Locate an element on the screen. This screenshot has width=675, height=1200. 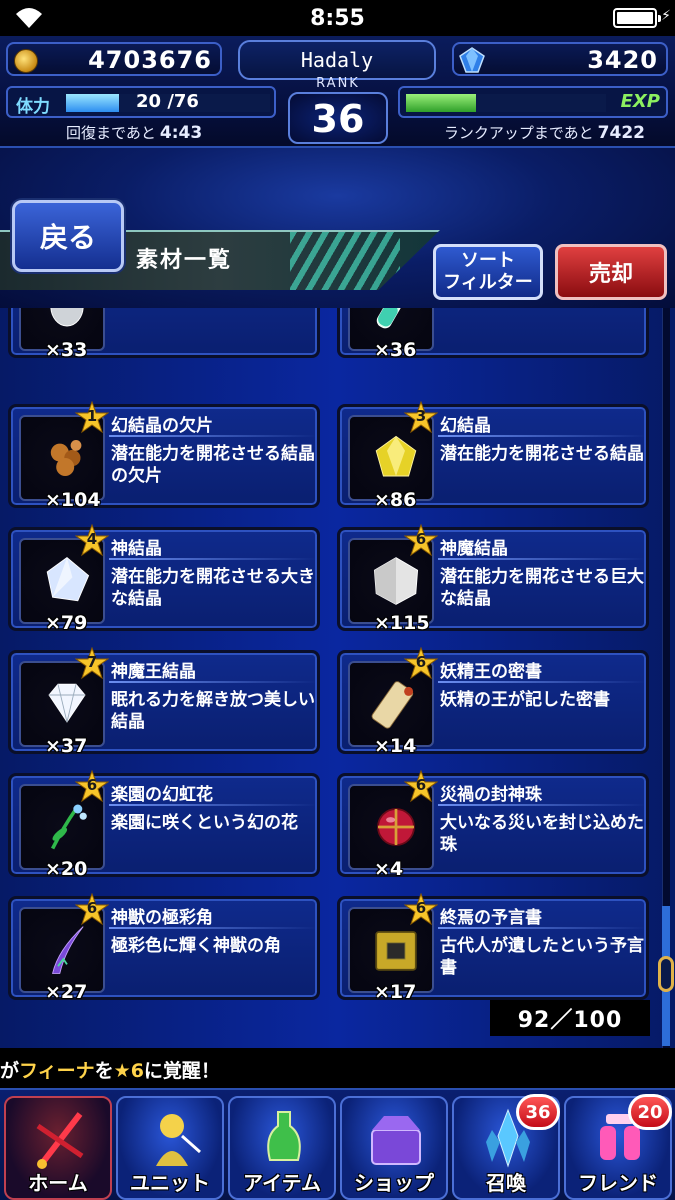
rankup-remaining: ランクアップまであと 7422 is located at coordinates (544, 132).